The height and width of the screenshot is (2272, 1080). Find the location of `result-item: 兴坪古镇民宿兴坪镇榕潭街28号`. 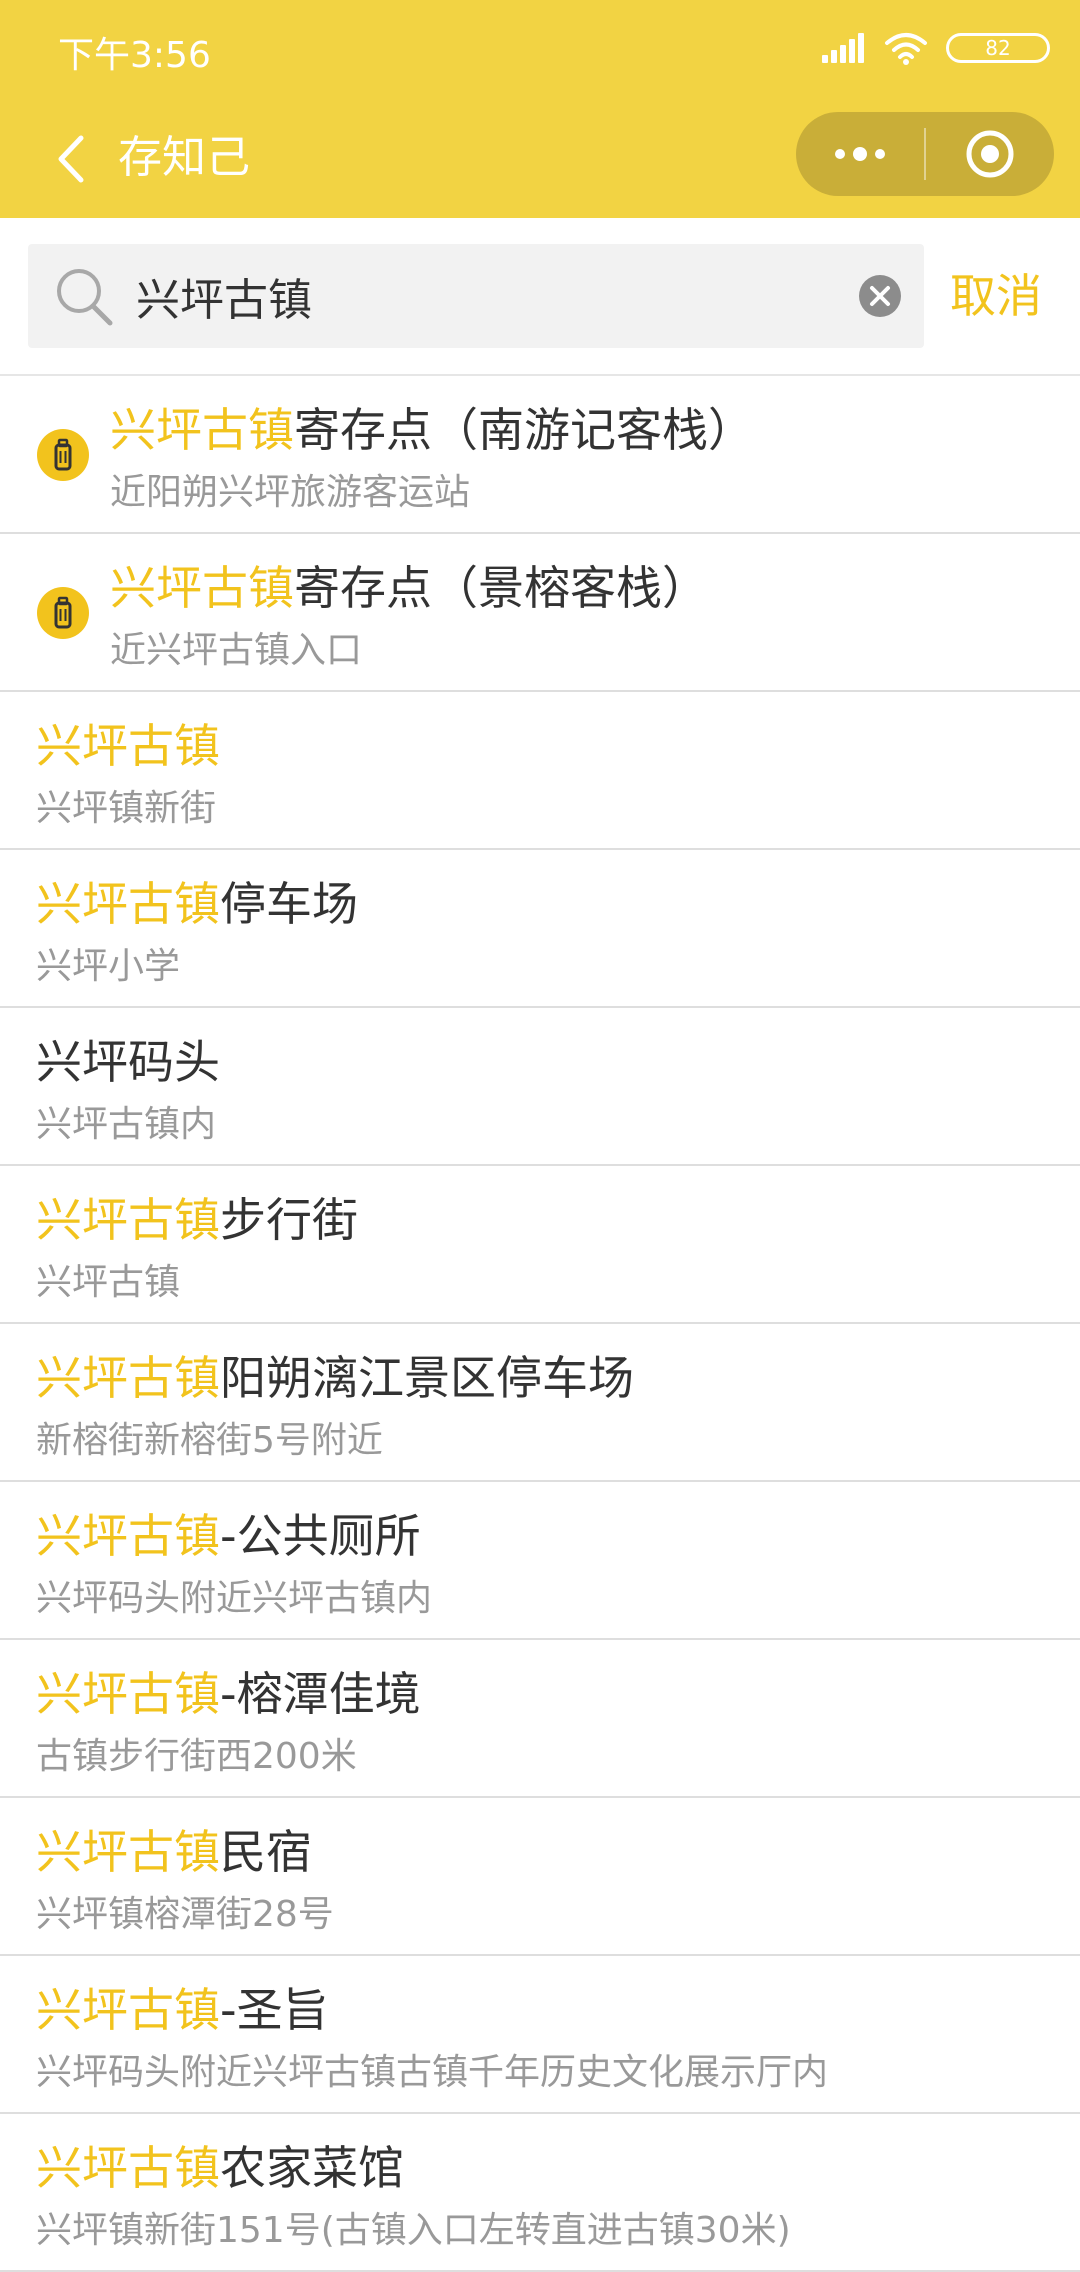

result-item: 兴坪古镇民宿兴坪镇榕潭街28号 is located at coordinates (540, 1877).